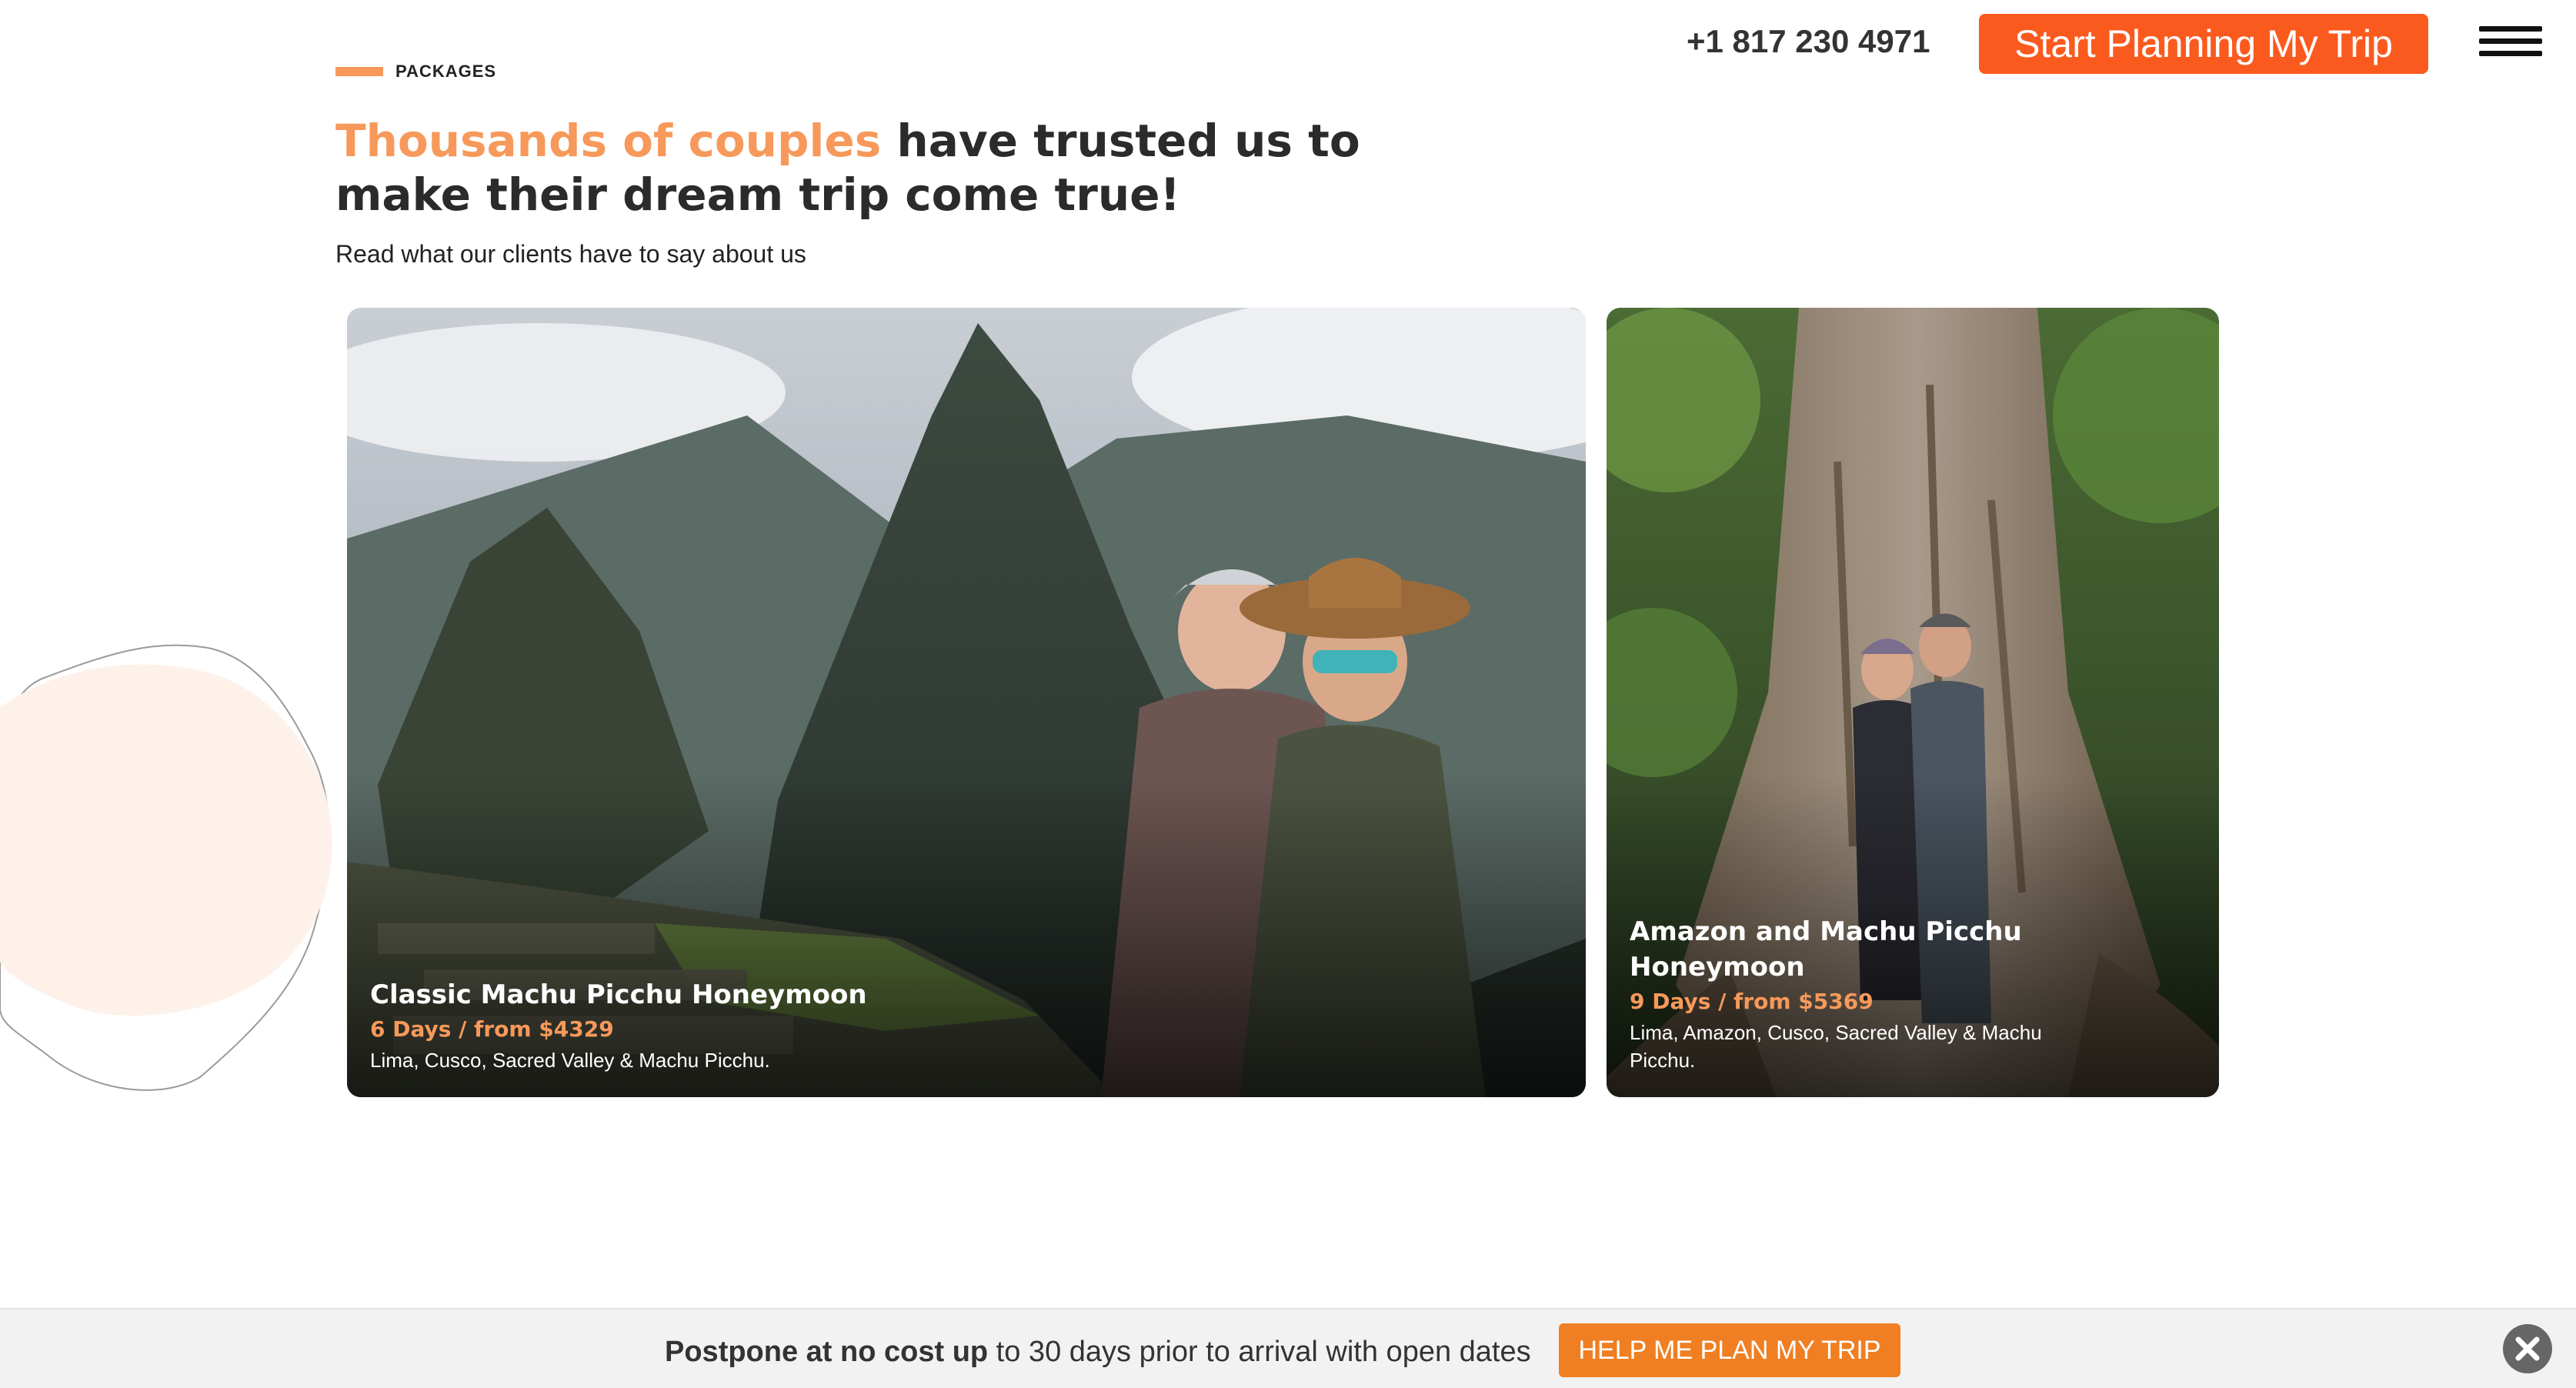 This screenshot has width=2576, height=1388. I want to click on card-price: 9 Days / from $5369, so click(1752, 1001).